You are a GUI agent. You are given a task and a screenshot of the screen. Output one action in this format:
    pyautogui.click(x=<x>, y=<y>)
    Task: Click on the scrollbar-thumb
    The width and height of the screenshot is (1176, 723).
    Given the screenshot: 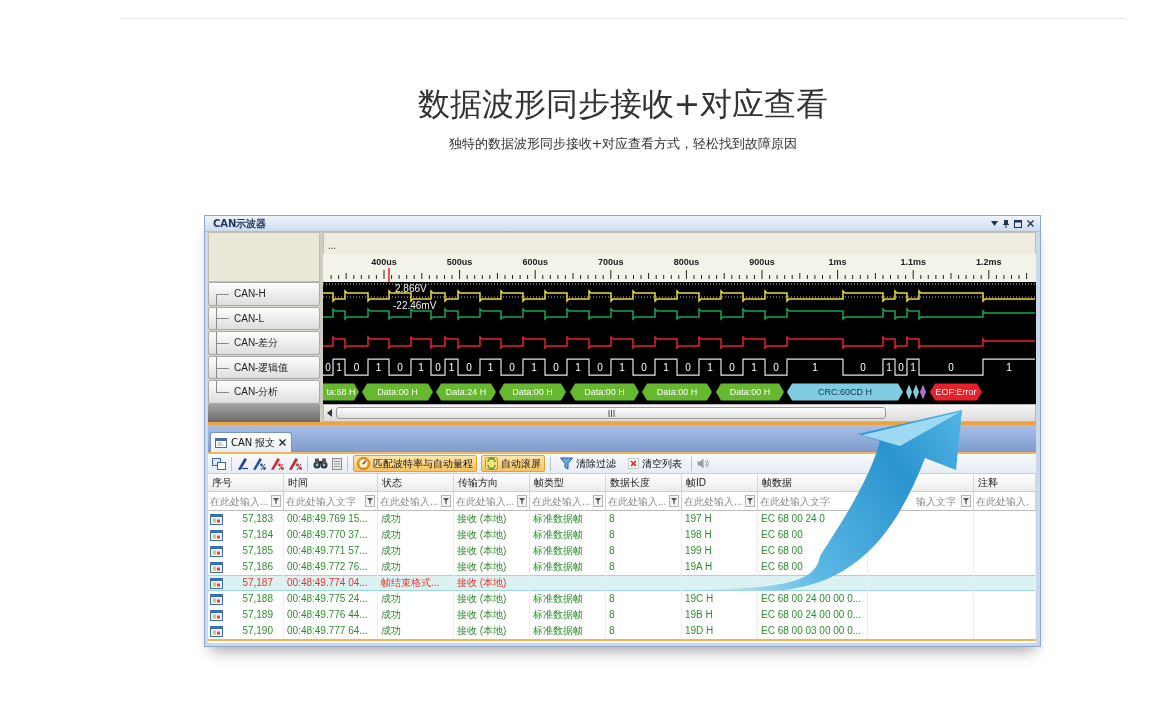 What is the action you would take?
    pyautogui.click(x=611, y=413)
    